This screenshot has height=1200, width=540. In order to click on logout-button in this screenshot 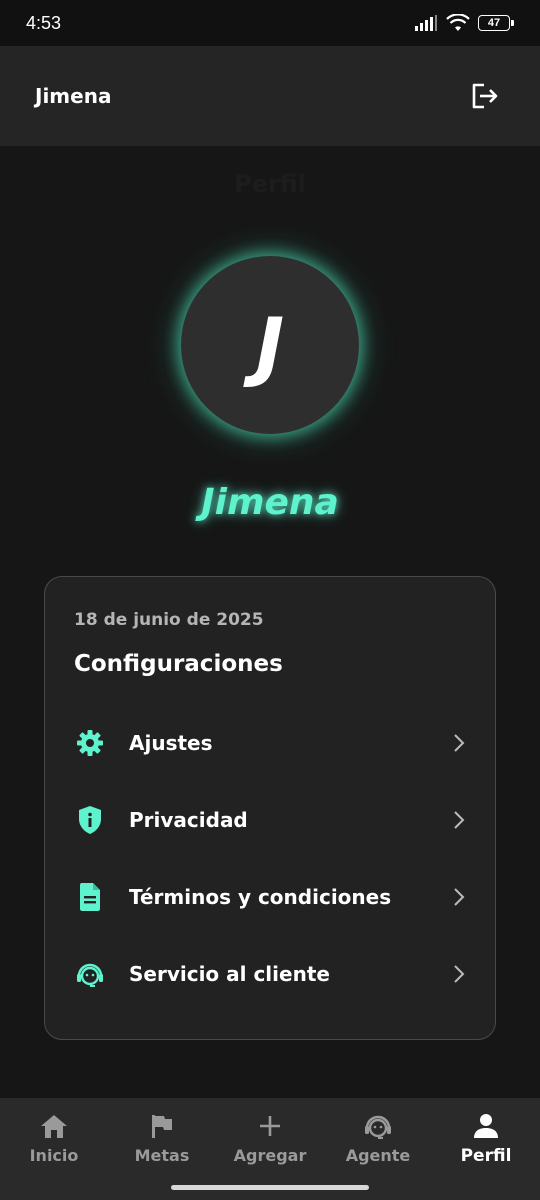, I will do `click(485, 96)`.